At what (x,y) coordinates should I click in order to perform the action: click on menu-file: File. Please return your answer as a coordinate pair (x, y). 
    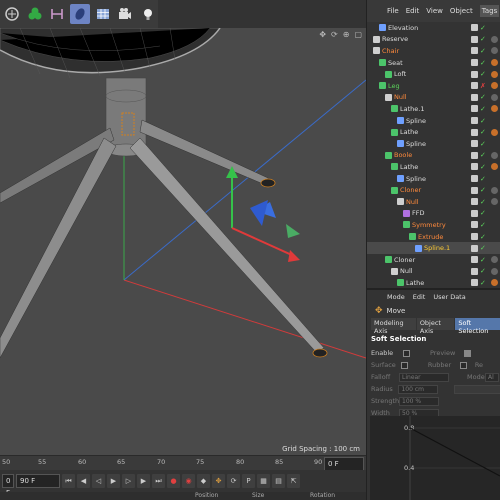
    Looking at the image, I should click on (393, 11).